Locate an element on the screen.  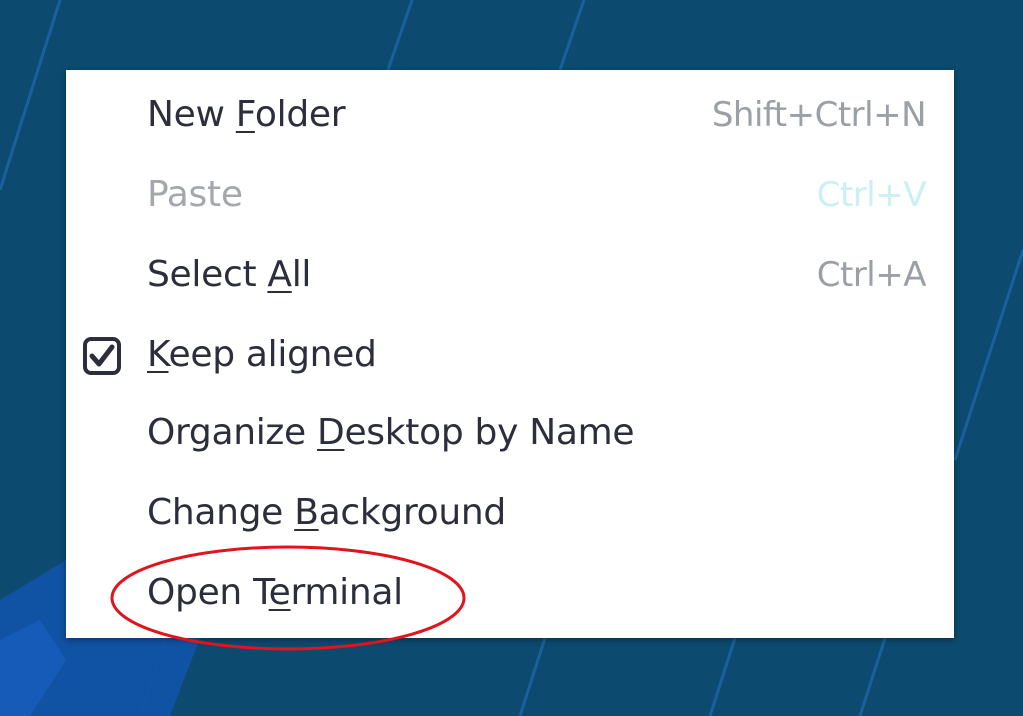
menu-item-select-all: Select All Ctrl+A is located at coordinates (510, 275).